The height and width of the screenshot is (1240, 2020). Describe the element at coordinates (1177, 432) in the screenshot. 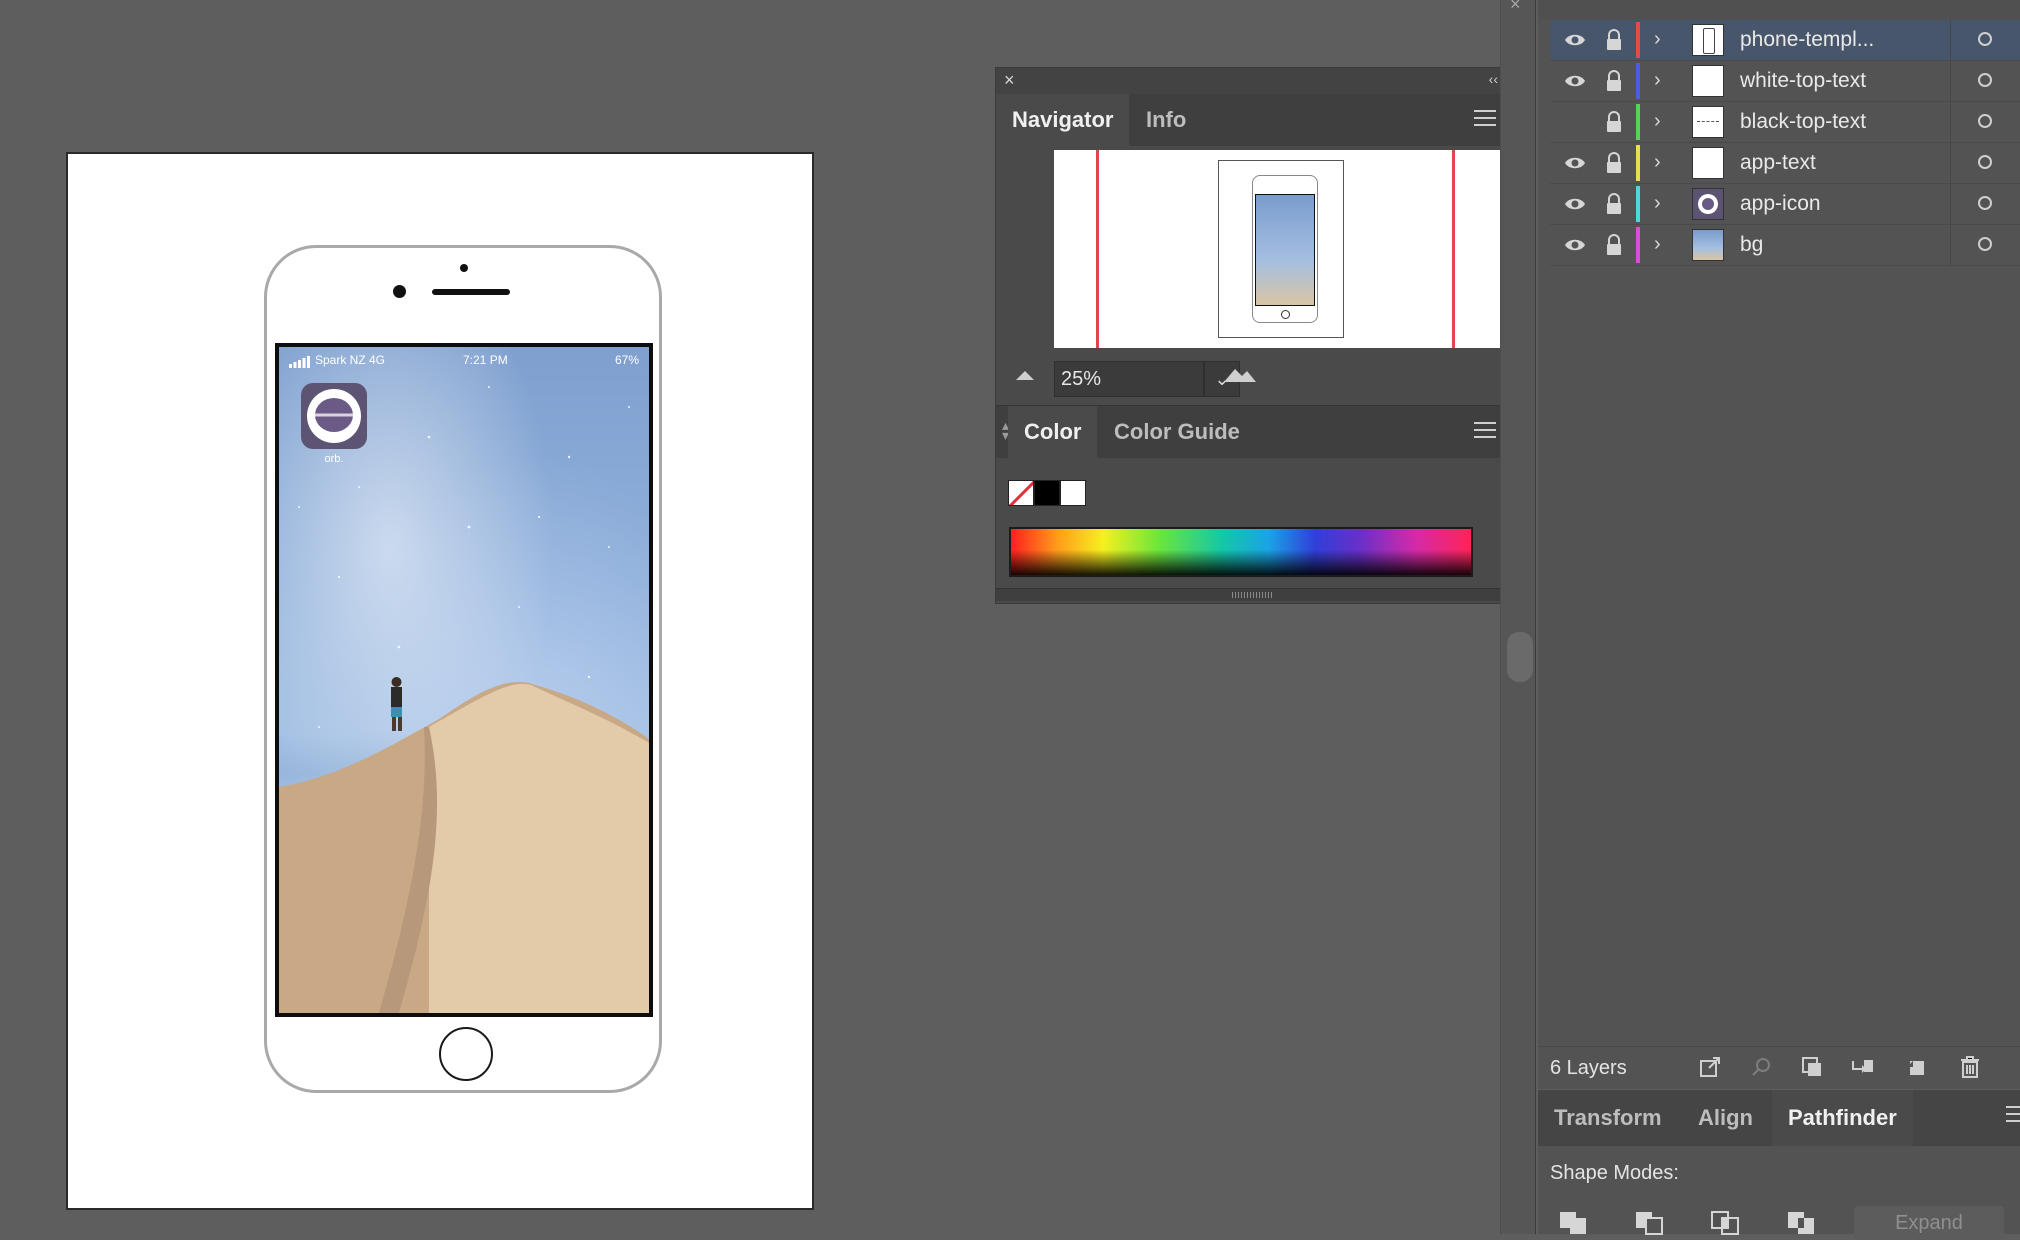

I see `tab-color-guide: Color Guide` at that location.